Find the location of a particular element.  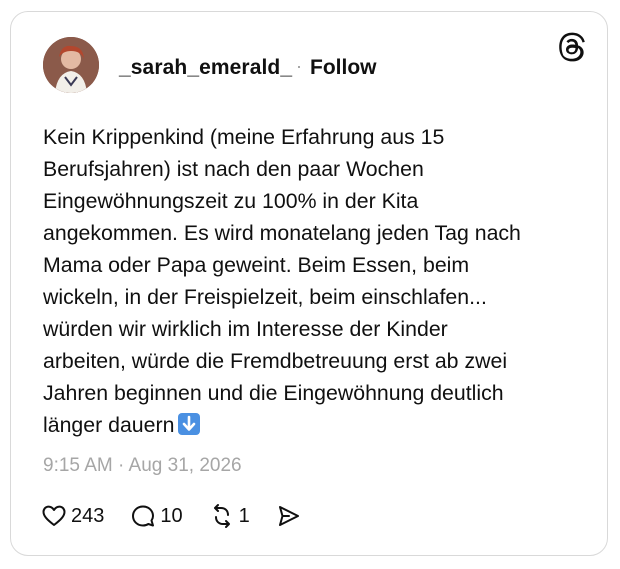

down-arrow-emoji-icon is located at coordinates (189, 424).